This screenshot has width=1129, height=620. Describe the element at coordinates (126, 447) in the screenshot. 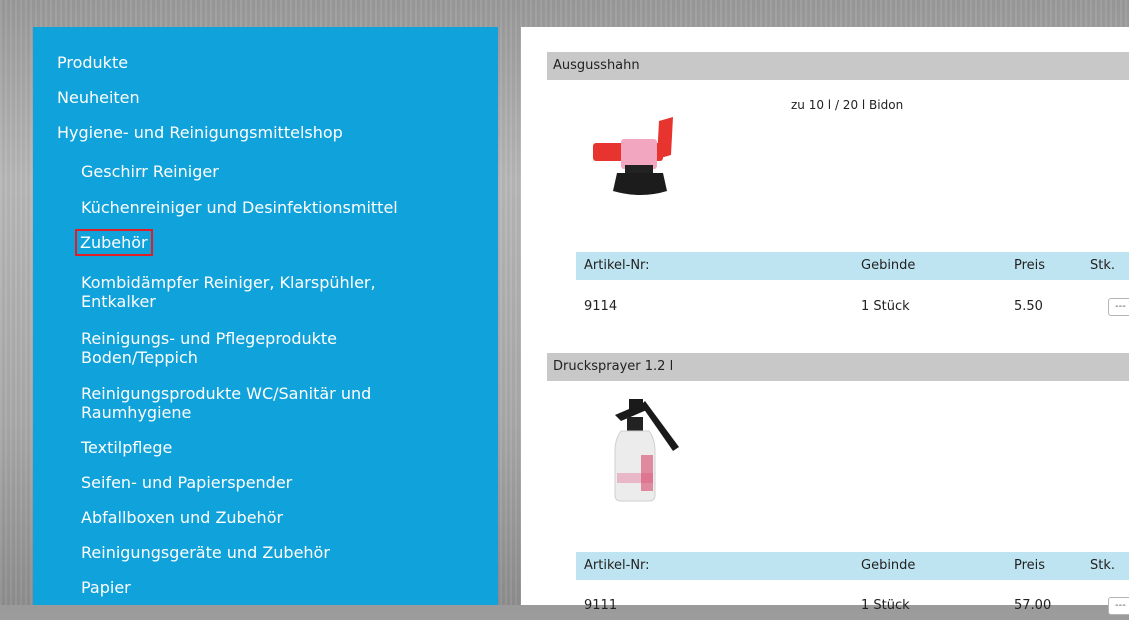

I see `sidebar-item-textilpflege: Textilpflege` at that location.